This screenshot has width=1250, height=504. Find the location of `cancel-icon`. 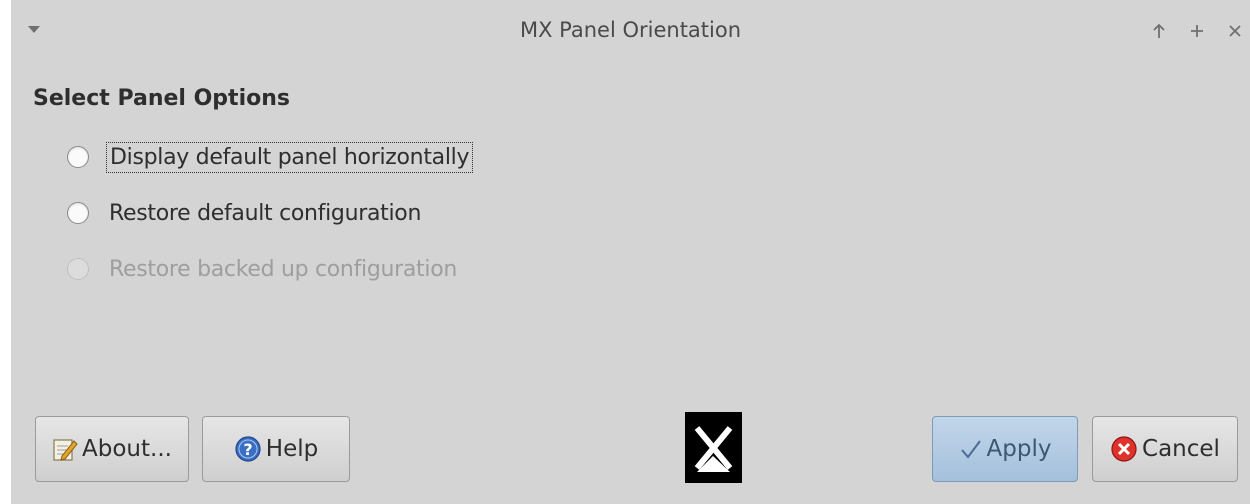

cancel-icon is located at coordinates (1124, 449).